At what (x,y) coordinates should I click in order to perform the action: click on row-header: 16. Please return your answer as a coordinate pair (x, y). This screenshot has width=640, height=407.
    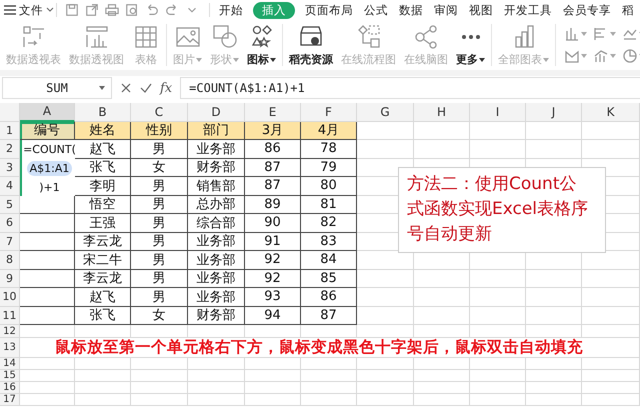
    Looking at the image, I should click on (10, 388).